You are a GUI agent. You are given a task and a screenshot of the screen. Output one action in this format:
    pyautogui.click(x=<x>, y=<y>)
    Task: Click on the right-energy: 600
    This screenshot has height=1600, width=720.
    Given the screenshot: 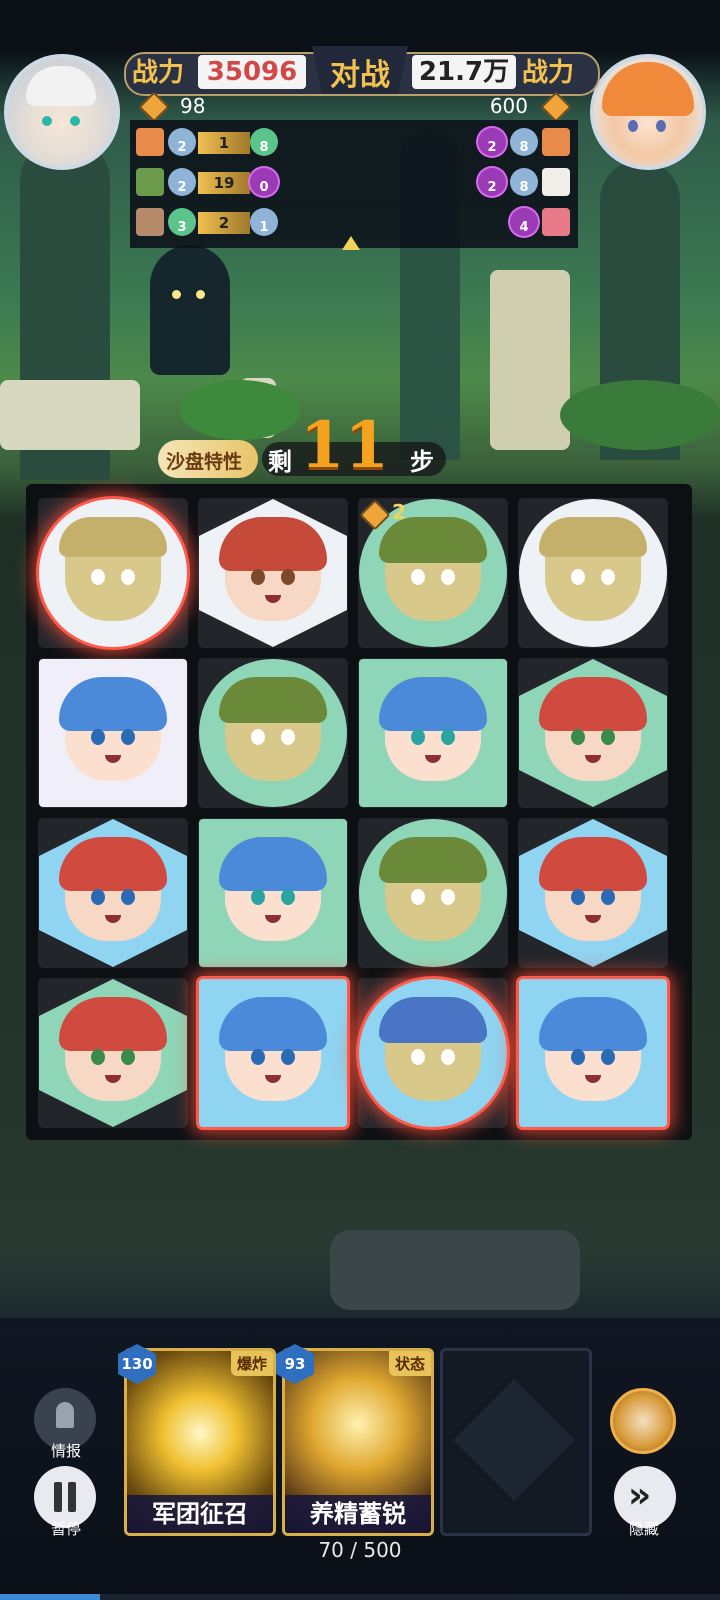 What is the action you would take?
    pyautogui.click(x=508, y=106)
    